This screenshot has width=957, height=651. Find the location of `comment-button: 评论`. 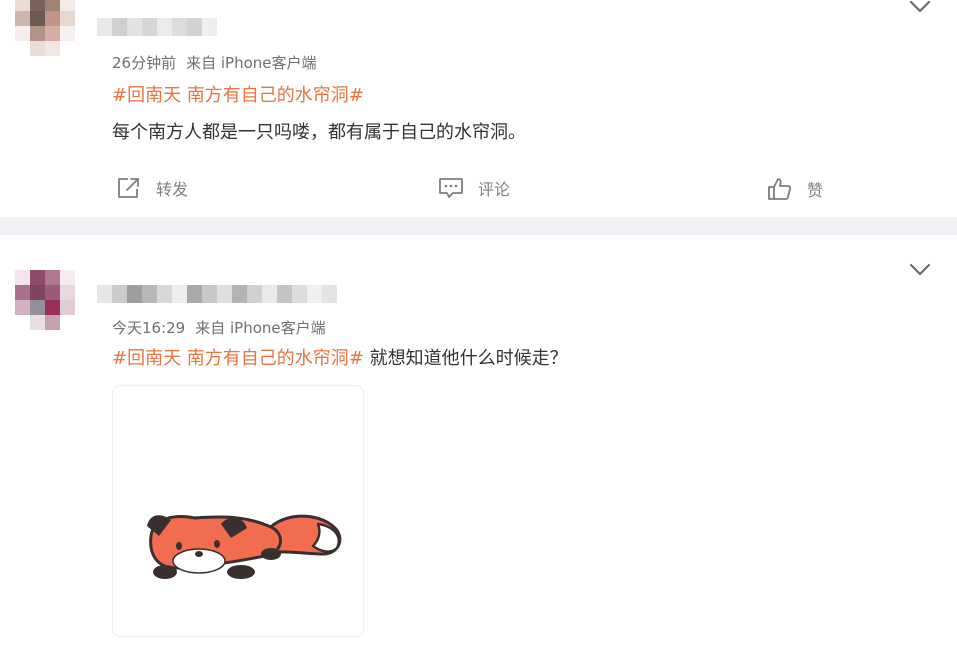

comment-button: 评论 is located at coordinates (474, 188).